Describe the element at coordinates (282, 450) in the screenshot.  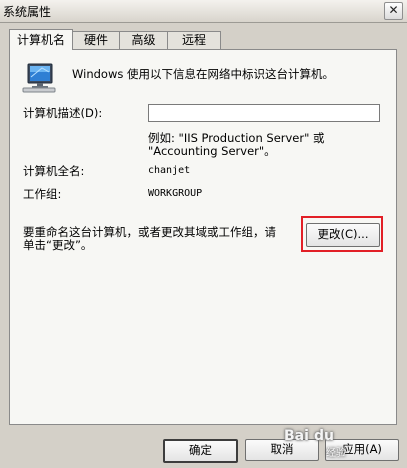
I see `cancel-button: 取消` at that location.